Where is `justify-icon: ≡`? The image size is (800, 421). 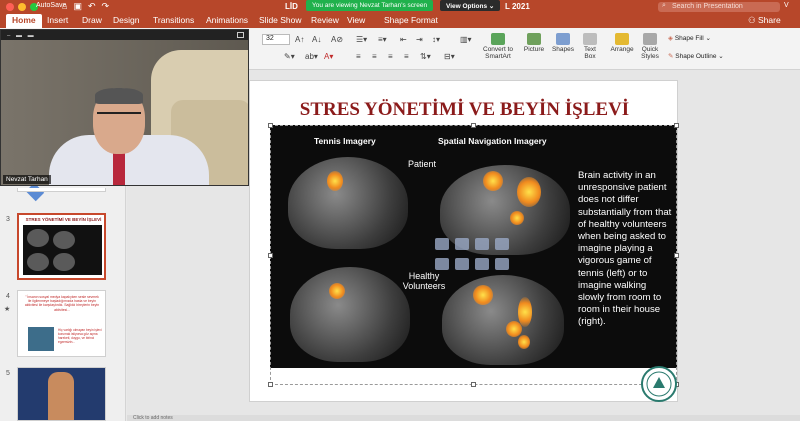
justify-icon: ≡ is located at coordinates (406, 56).